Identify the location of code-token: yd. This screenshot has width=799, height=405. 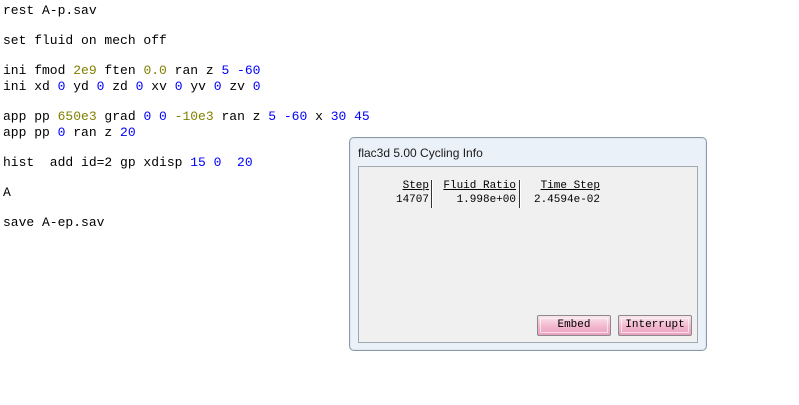
(81, 86).